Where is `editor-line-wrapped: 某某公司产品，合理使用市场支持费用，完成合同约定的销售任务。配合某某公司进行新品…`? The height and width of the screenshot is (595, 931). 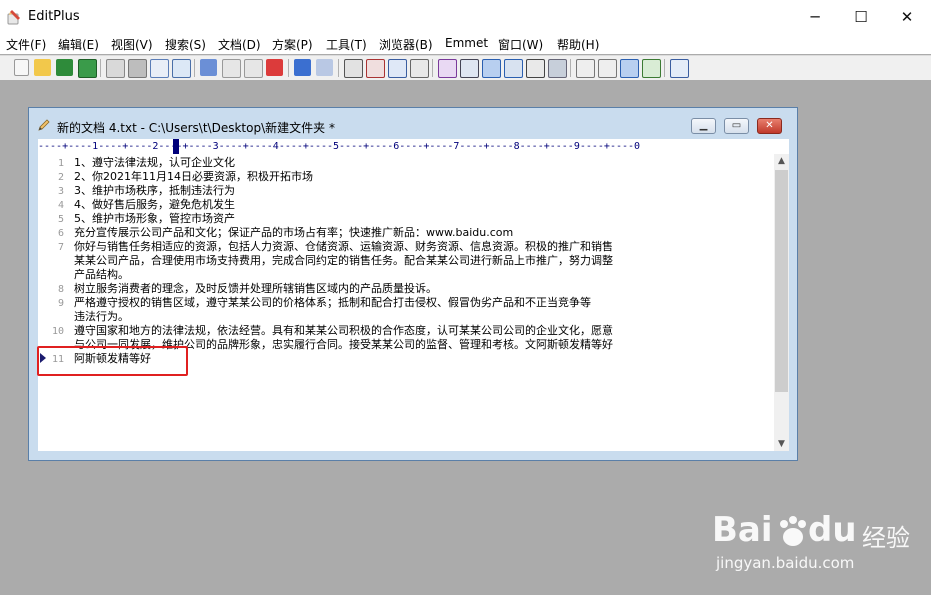 editor-line-wrapped: 某某公司产品，合理使用市场支持费用，完成合同约定的销售任务。配合某某公司进行新品… is located at coordinates (343, 260).